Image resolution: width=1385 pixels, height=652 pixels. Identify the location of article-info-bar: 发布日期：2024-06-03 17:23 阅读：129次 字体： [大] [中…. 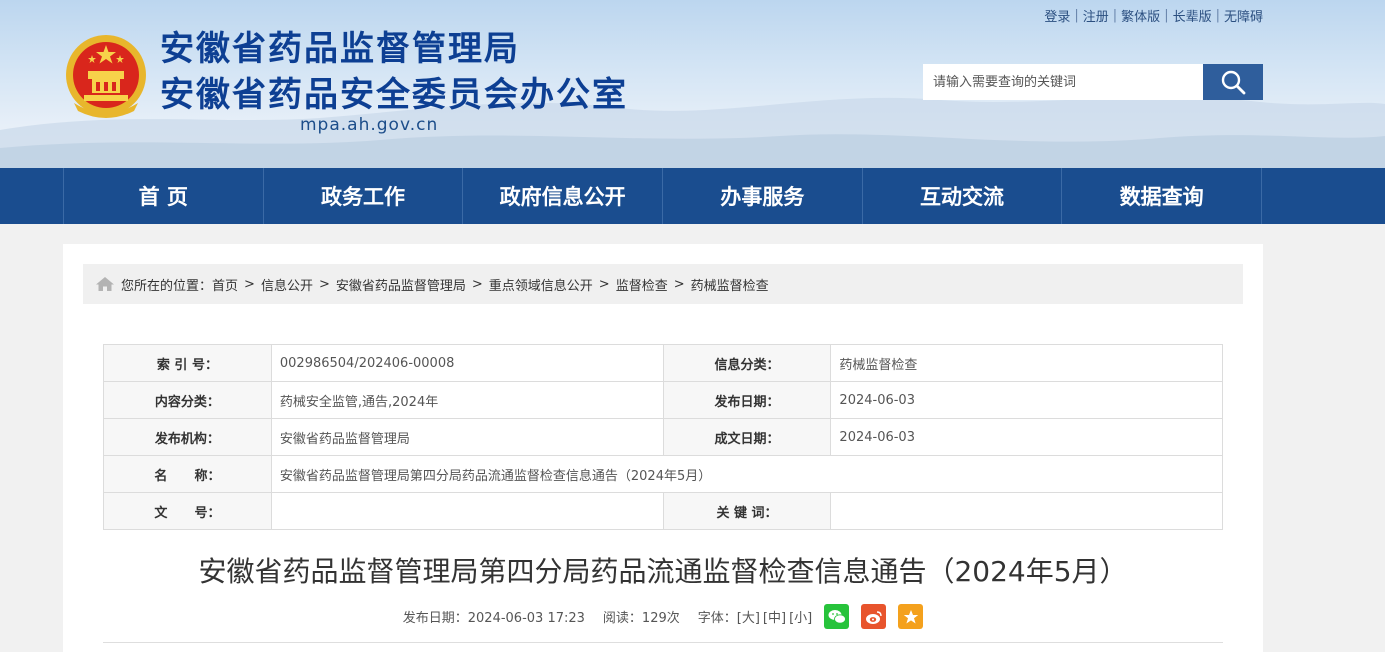
(663, 616).